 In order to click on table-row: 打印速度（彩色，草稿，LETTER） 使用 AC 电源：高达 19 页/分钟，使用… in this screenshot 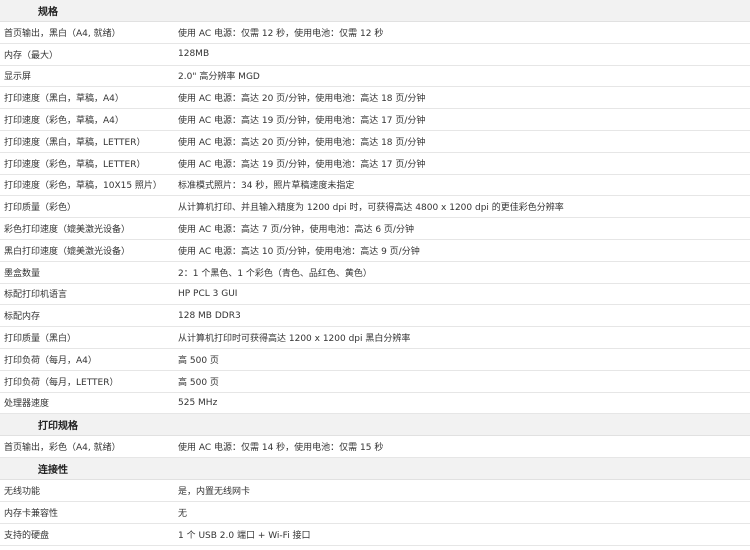, I will do `click(375, 163)`.